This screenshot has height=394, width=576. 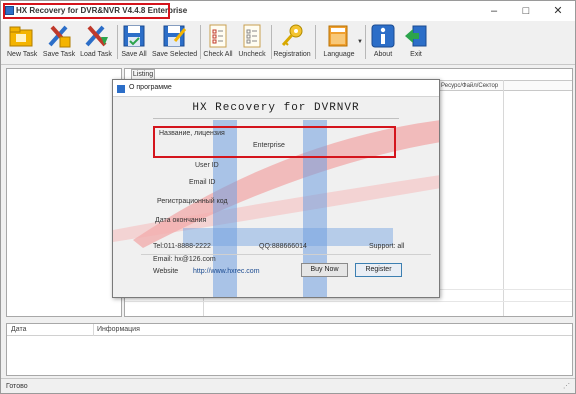 What do you see at coordinates (134, 54) in the screenshot?
I see `save-all-label: Save All` at bounding box center [134, 54].